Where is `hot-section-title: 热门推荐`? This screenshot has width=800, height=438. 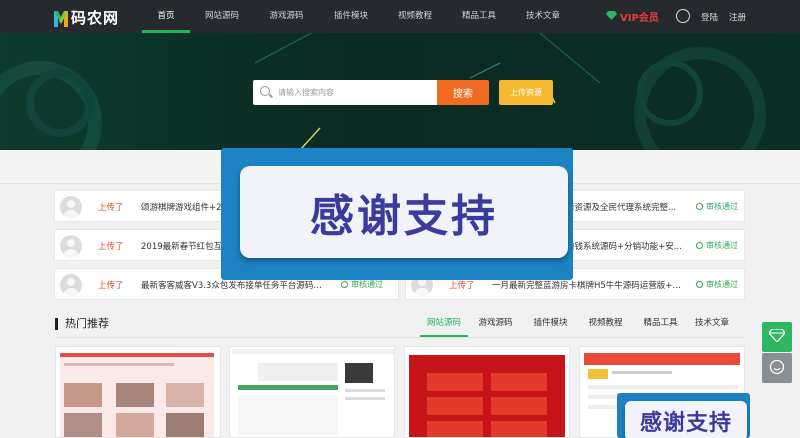 hot-section-title: 热门推荐 is located at coordinates (82, 324).